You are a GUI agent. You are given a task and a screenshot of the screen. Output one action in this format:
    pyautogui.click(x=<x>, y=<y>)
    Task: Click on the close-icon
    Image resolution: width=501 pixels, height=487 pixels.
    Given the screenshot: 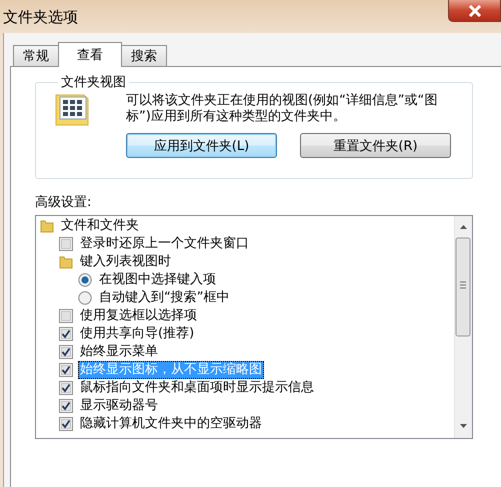 What is the action you would take?
    pyautogui.click(x=475, y=10)
    